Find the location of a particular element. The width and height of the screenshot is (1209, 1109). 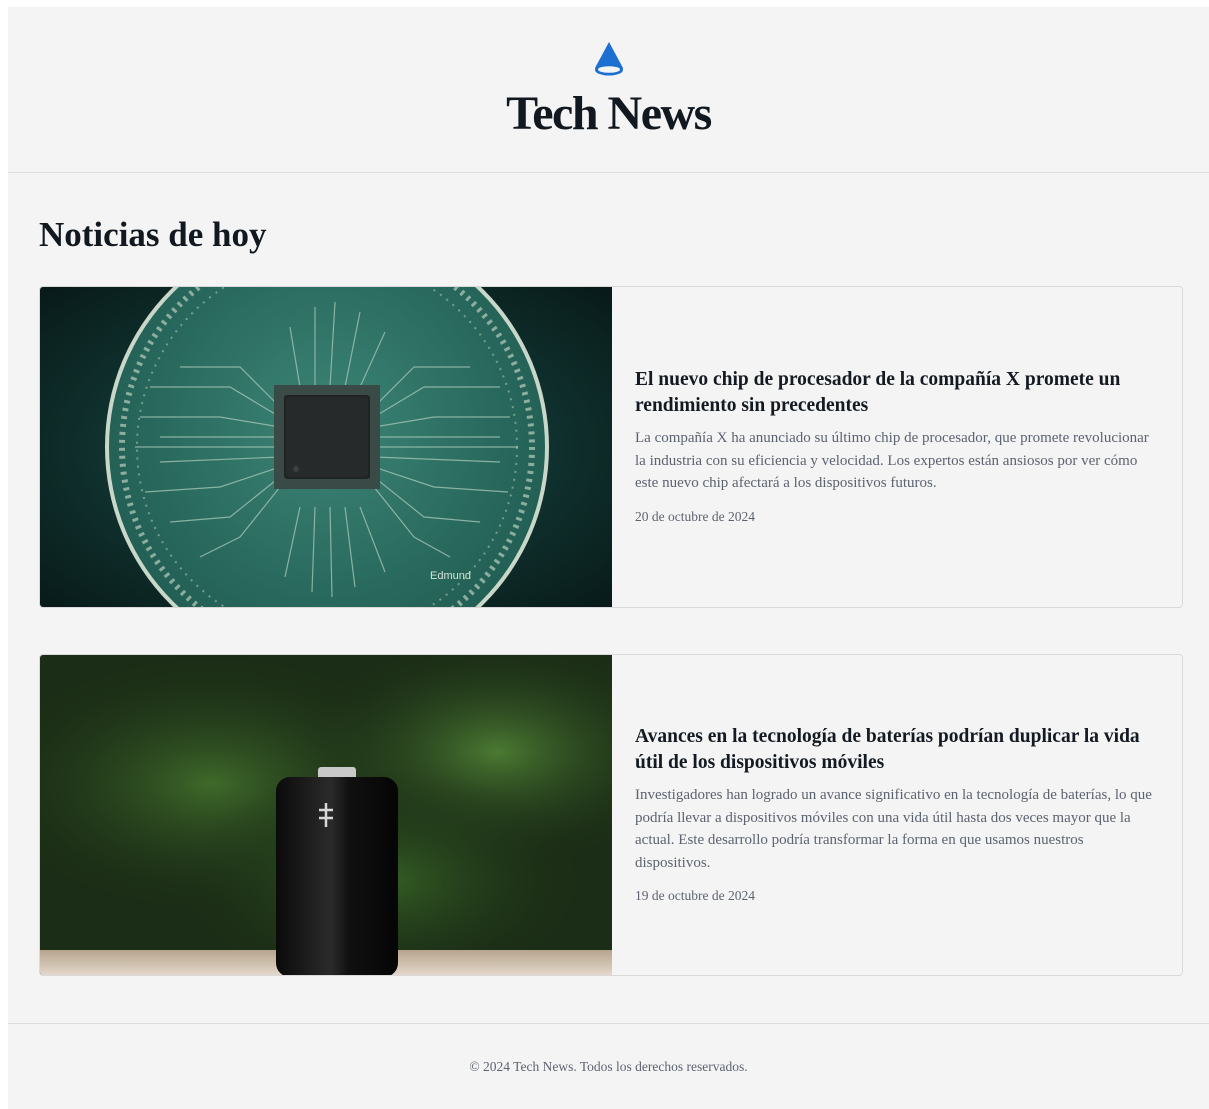

circuit-chip-illustration: Edmund is located at coordinates (326, 447).